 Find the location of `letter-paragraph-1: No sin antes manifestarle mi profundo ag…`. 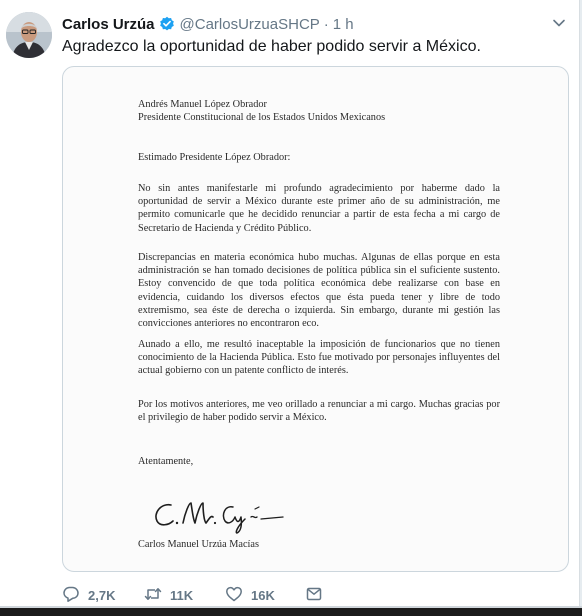

letter-paragraph-1: No sin antes manifestarle mi profundo ag… is located at coordinates (319, 208).